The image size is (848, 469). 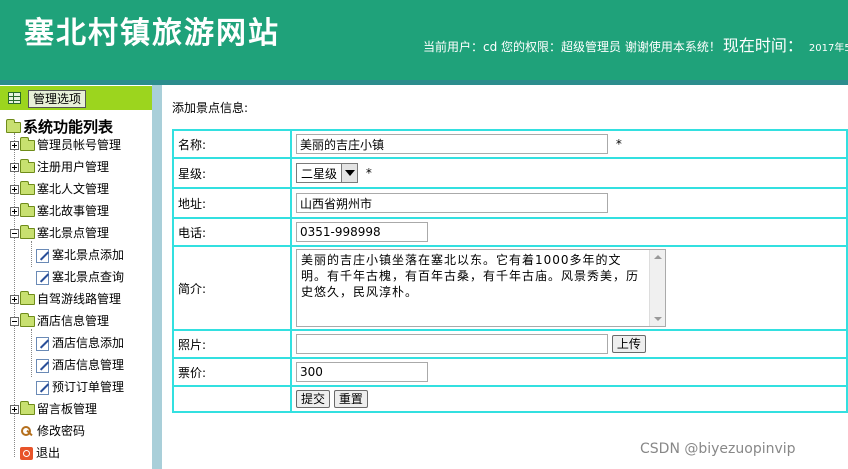 I want to click on price-input, so click(x=362, y=372).